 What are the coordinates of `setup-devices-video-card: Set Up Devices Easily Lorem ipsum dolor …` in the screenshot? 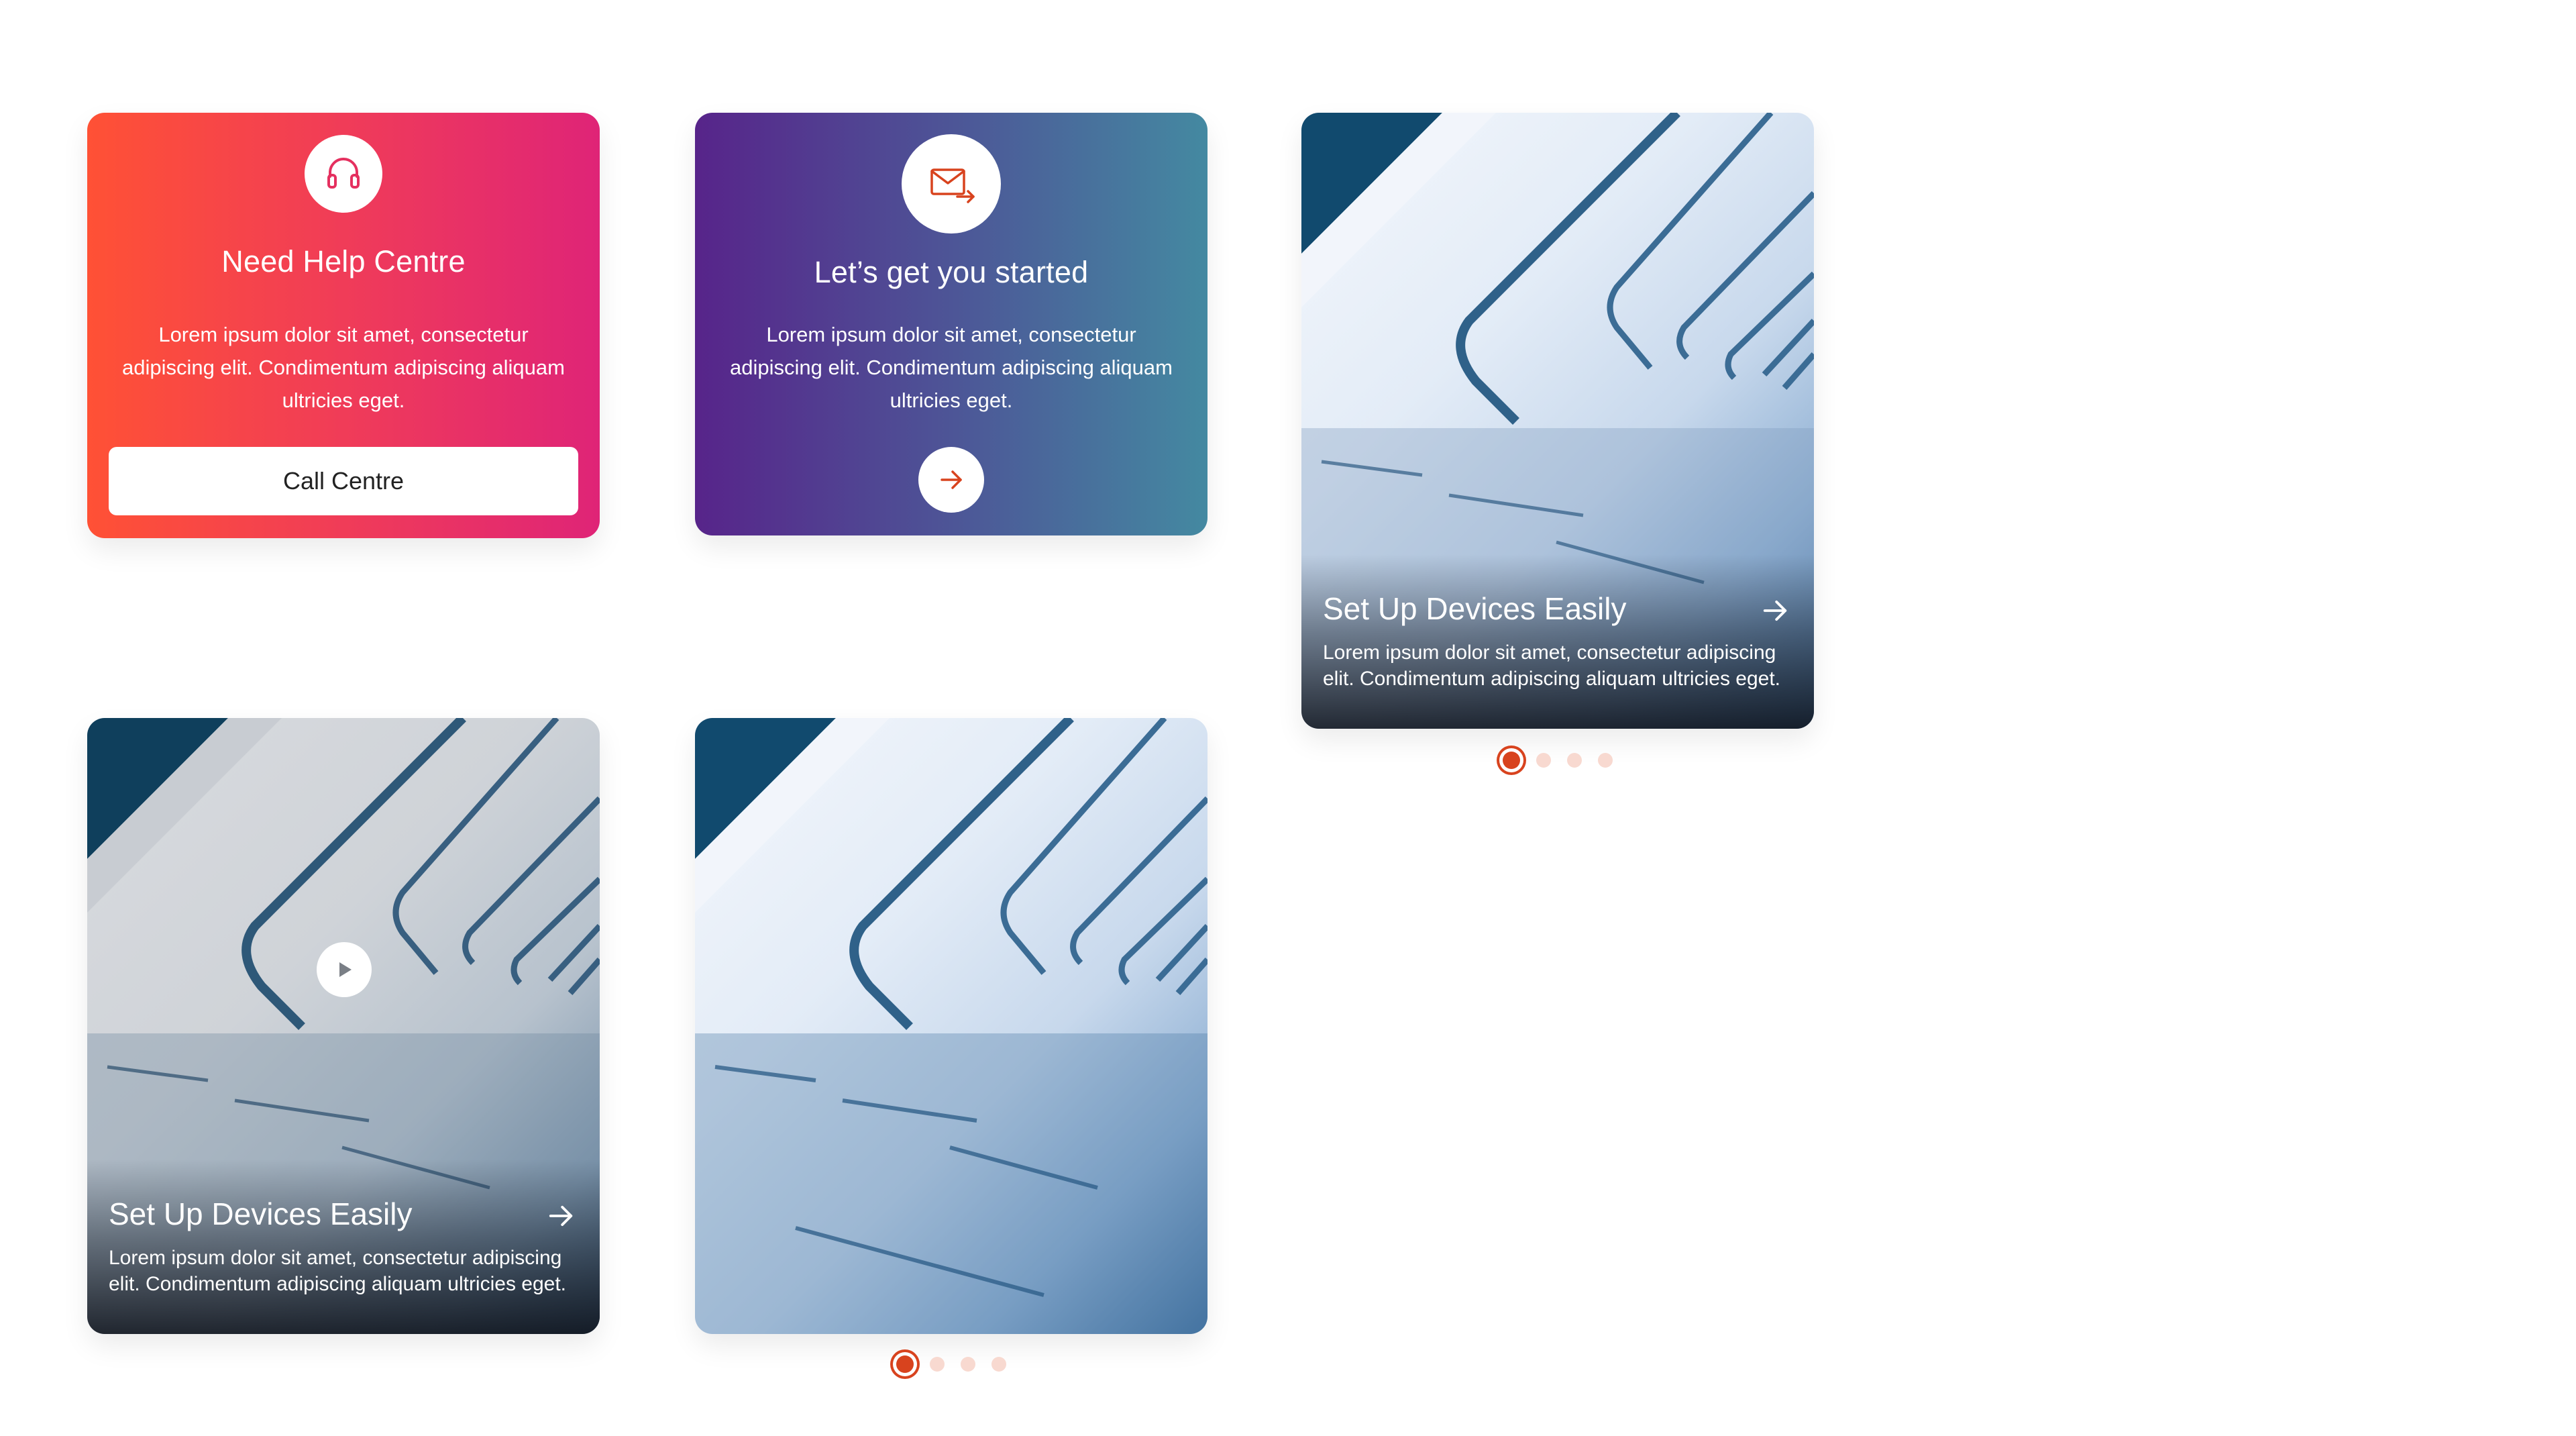 It's located at (343, 1026).